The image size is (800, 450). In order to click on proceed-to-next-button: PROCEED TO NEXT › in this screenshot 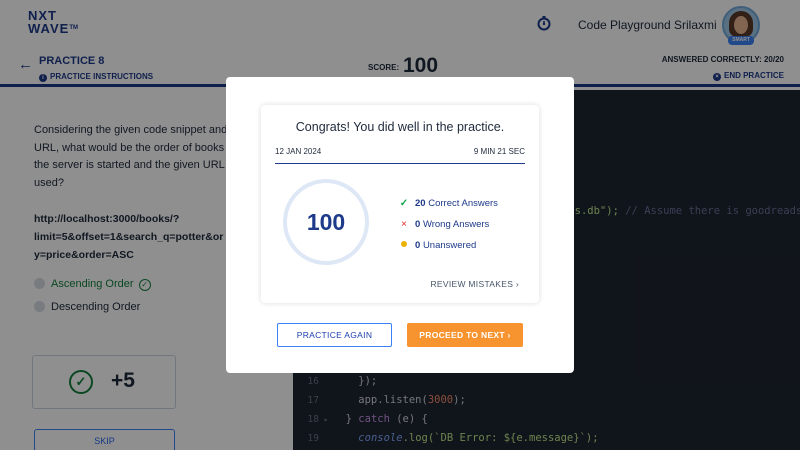, I will do `click(465, 335)`.